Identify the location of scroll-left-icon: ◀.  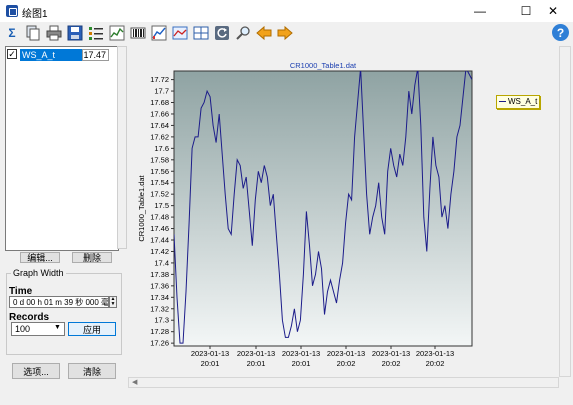
(134, 382).